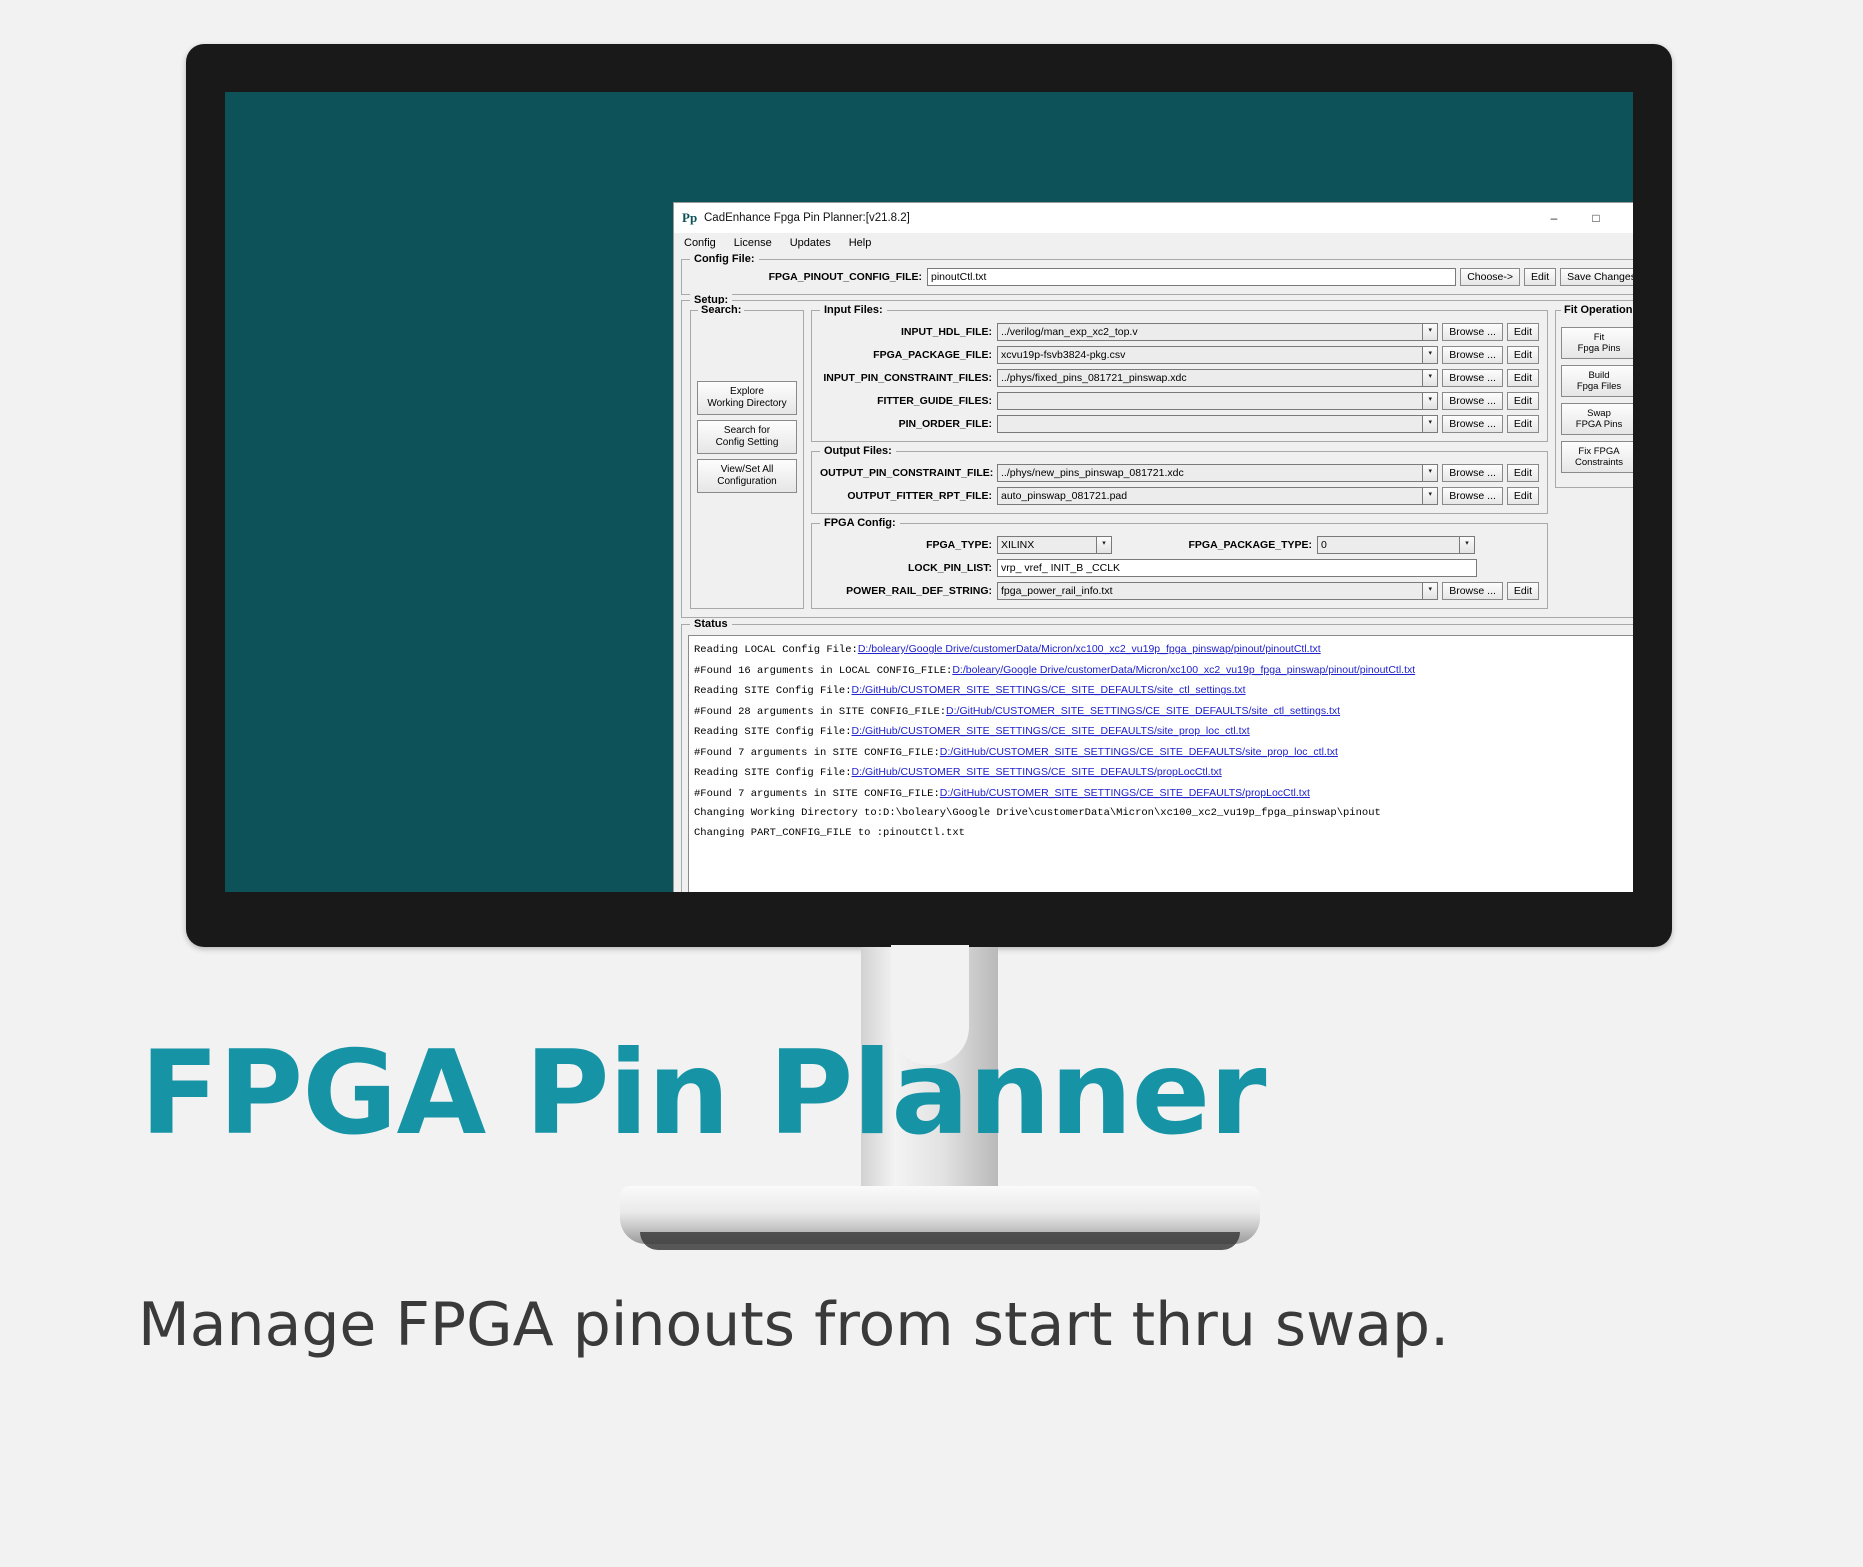  What do you see at coordinates (1490, 277) in the screenshot?
I see `choose-button: Choose->` at bounding box center [1490, 277].